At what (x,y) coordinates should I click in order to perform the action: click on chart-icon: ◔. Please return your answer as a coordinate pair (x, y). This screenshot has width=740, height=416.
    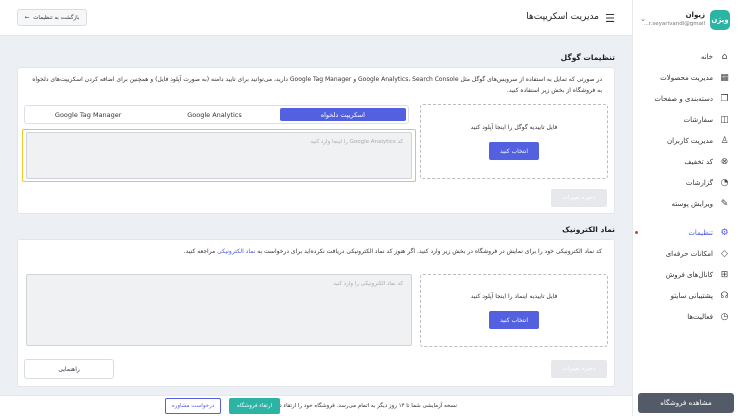
    Looking at the image, I should click on (724, 182).